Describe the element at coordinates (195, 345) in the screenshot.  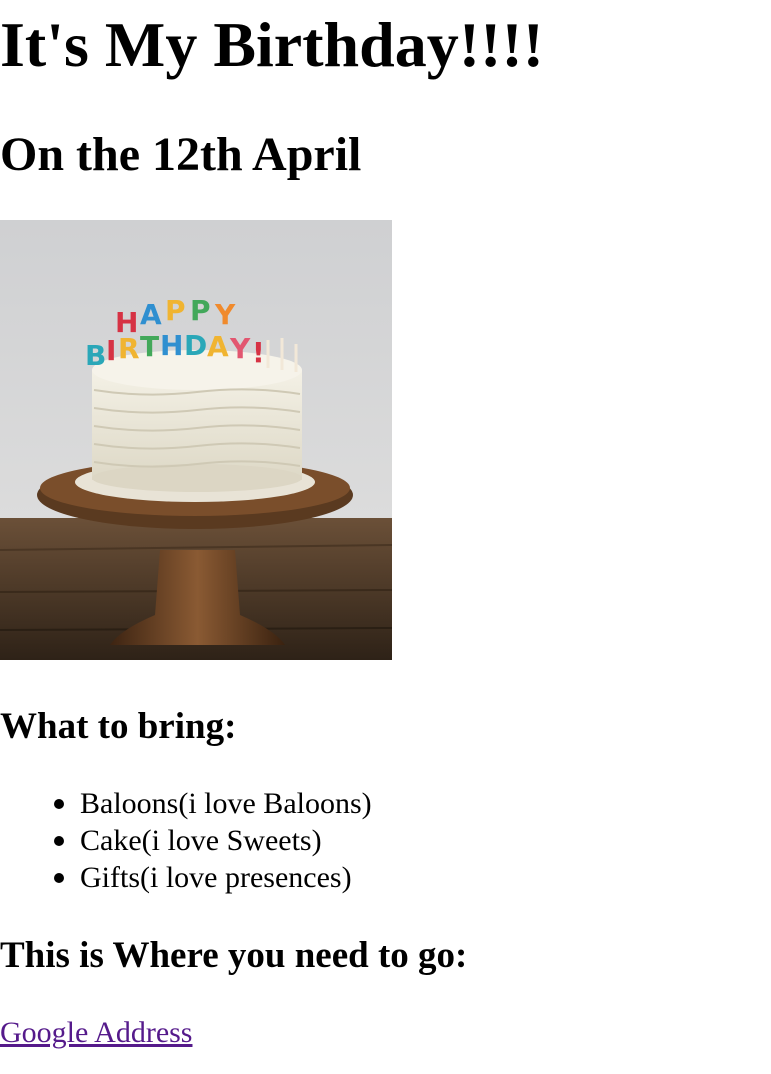
I see `svg-text: D` at that location.